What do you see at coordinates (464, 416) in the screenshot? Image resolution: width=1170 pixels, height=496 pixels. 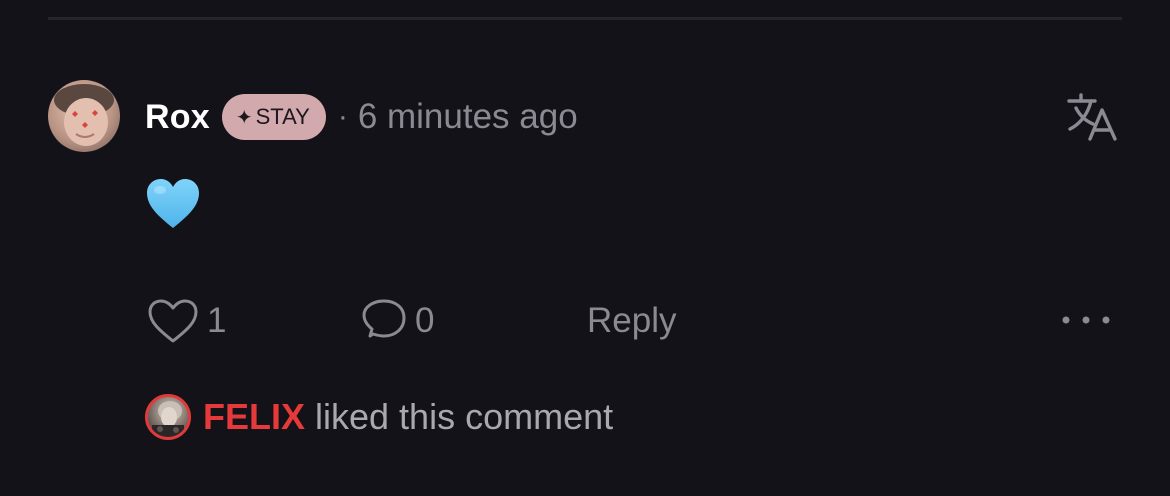 I see `liked-by-text: liked this comment` at bounding box center [464, 416].